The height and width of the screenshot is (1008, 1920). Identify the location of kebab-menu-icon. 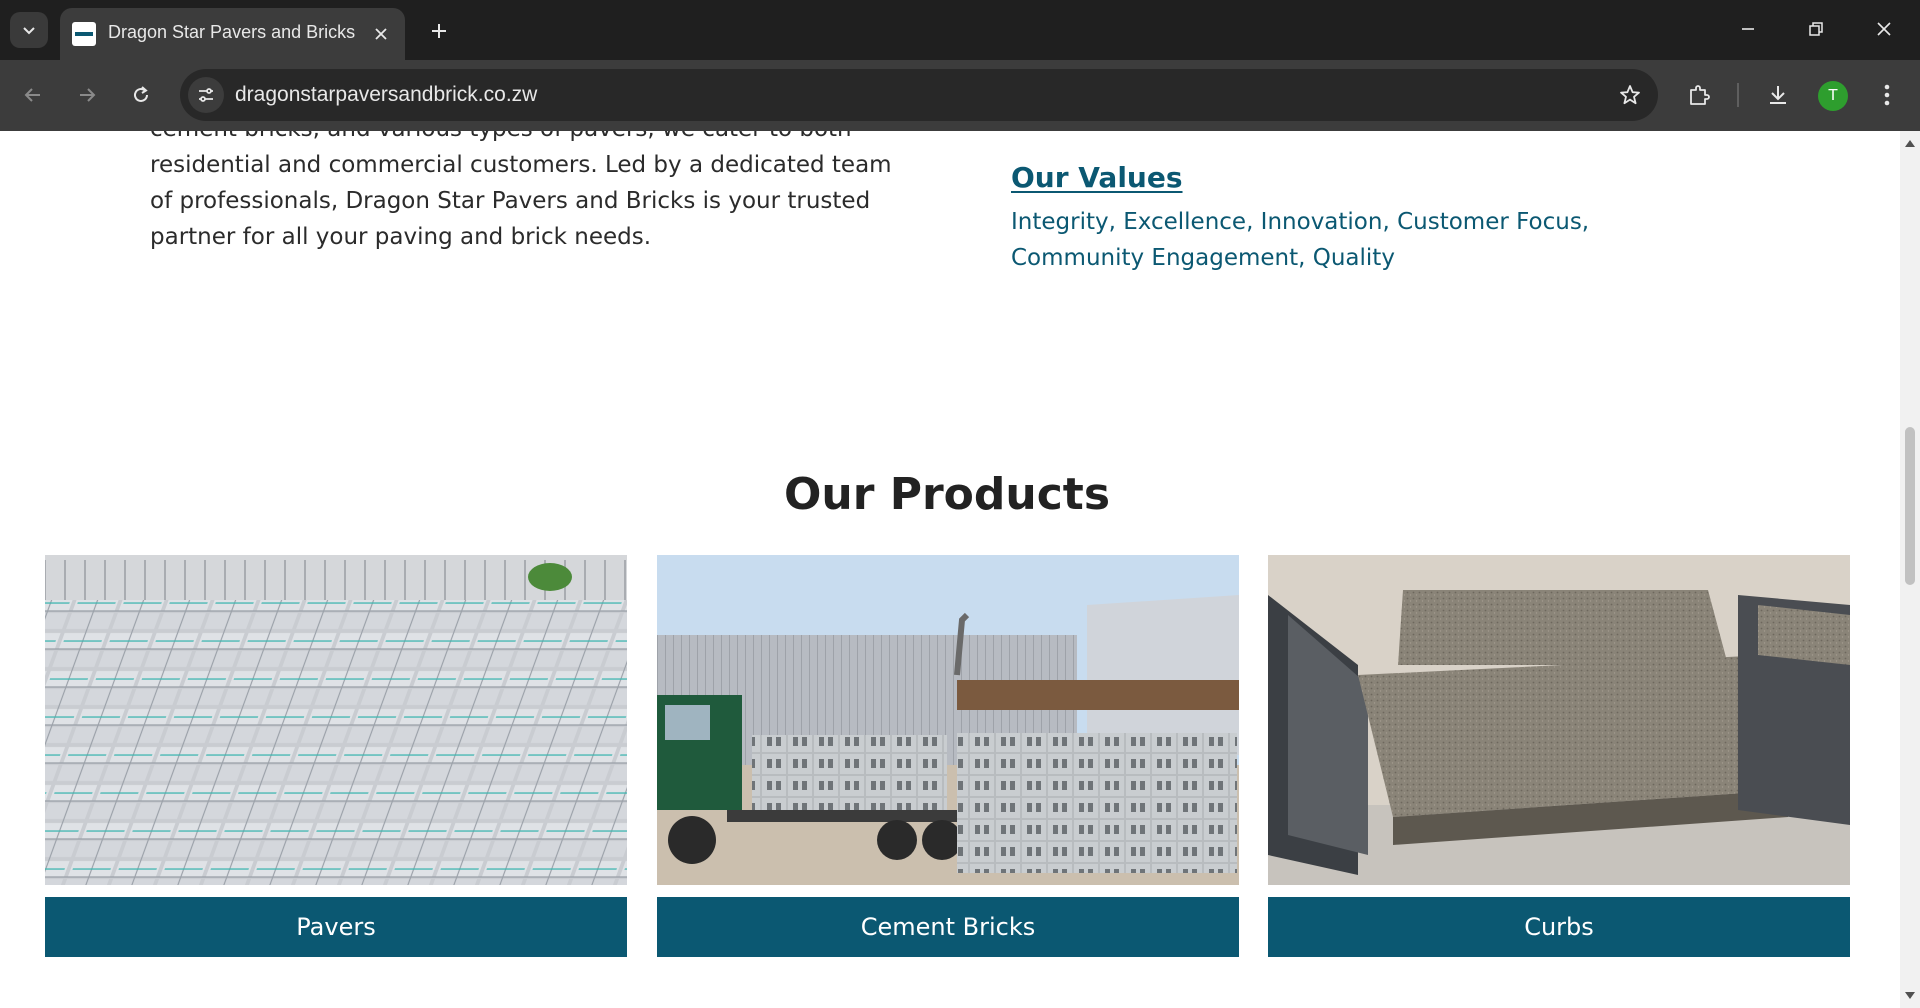
(1887, 95).